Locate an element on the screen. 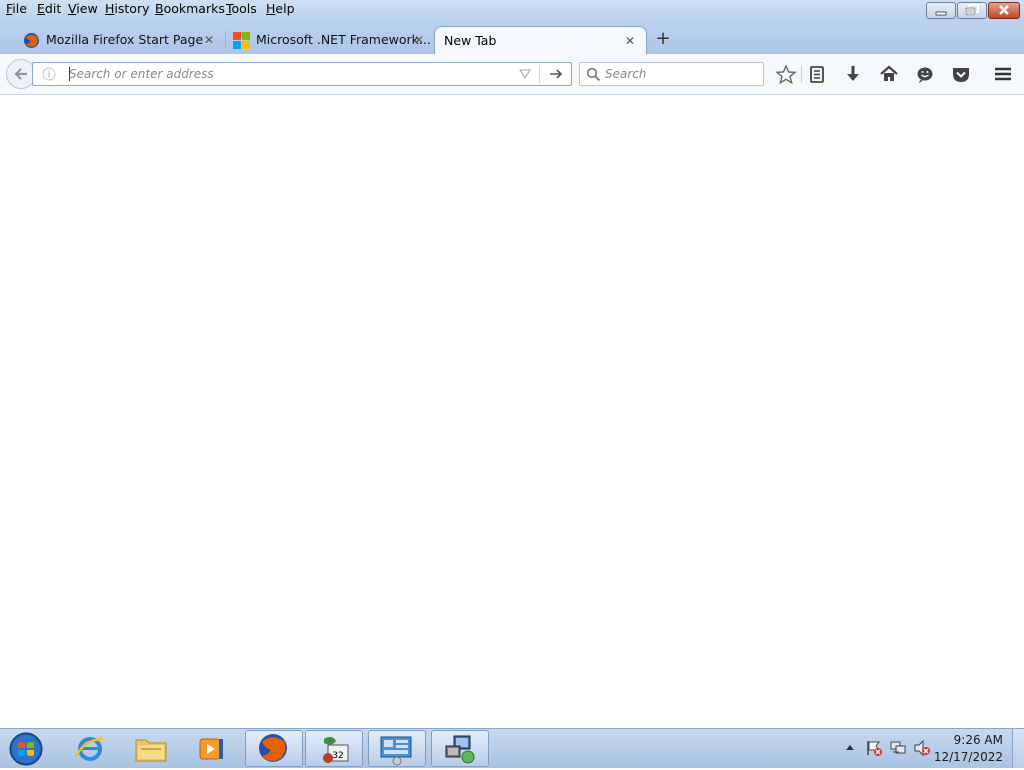  tab-title: New Tab is located at coordinates (470, 40).